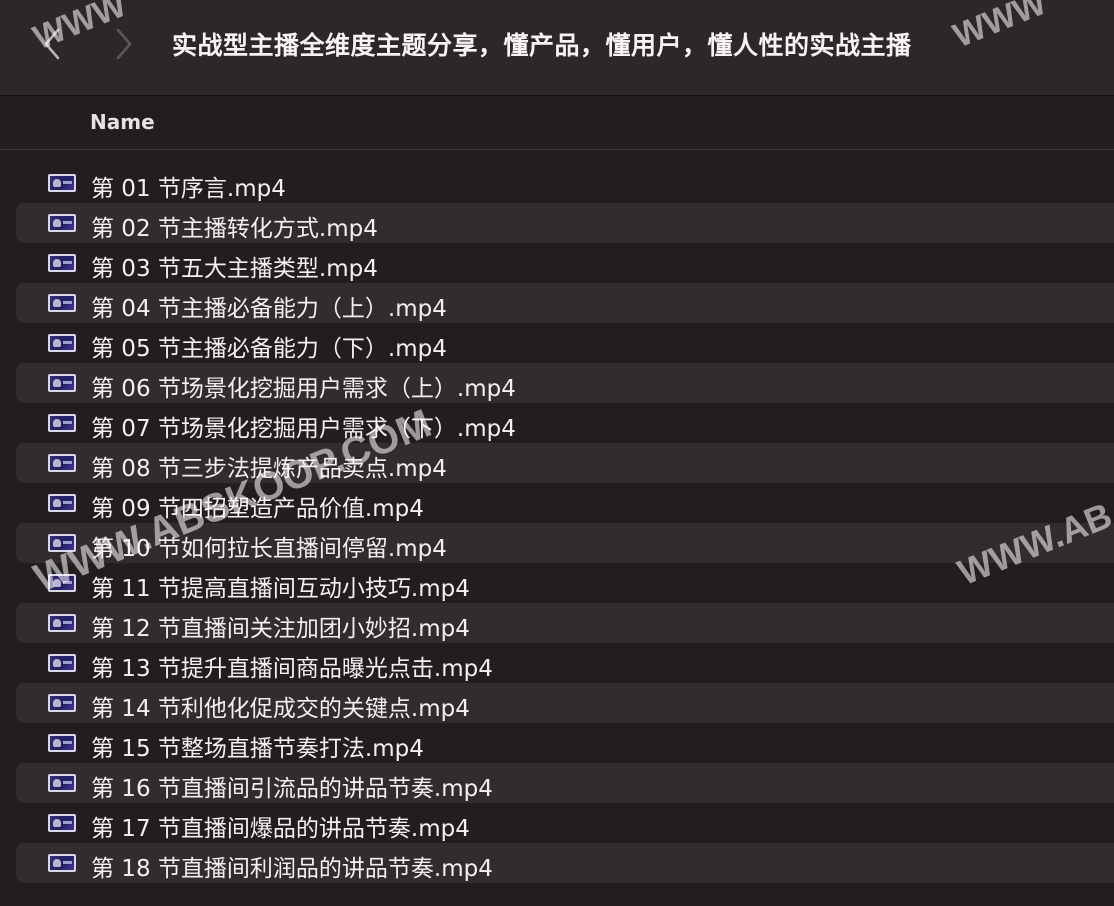 The width and height of the screenshot is (1114, 906). What do you see at coordinates (565, 343) in the screenshot?
I see `file-row: 第 05 节主播必备能力（下）.mp4` at bounding box center [565, 343].